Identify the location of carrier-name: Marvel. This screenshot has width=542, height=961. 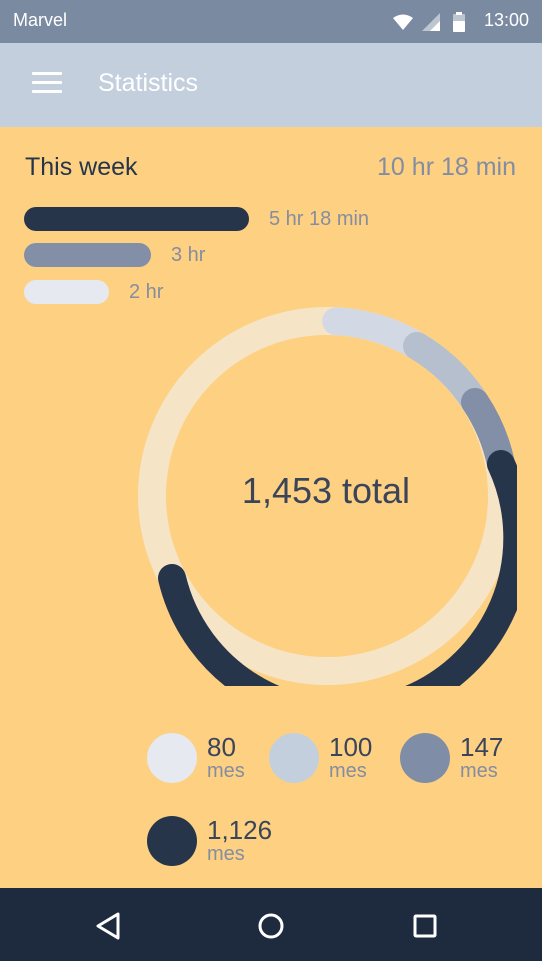
(40, 20).